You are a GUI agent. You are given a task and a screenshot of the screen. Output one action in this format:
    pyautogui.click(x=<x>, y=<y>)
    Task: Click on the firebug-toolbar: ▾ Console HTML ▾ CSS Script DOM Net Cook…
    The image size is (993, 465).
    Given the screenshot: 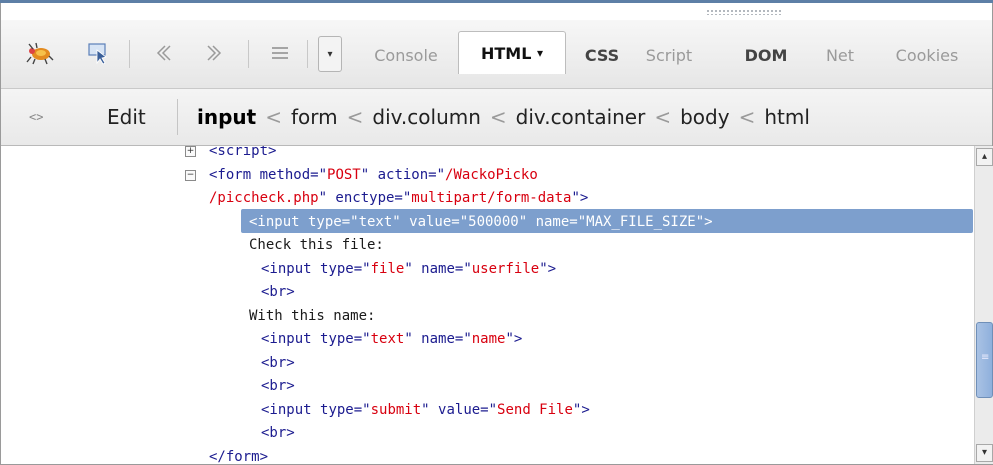 What is the action you would take?
    pyautogui.click(x=496, y=54)
    